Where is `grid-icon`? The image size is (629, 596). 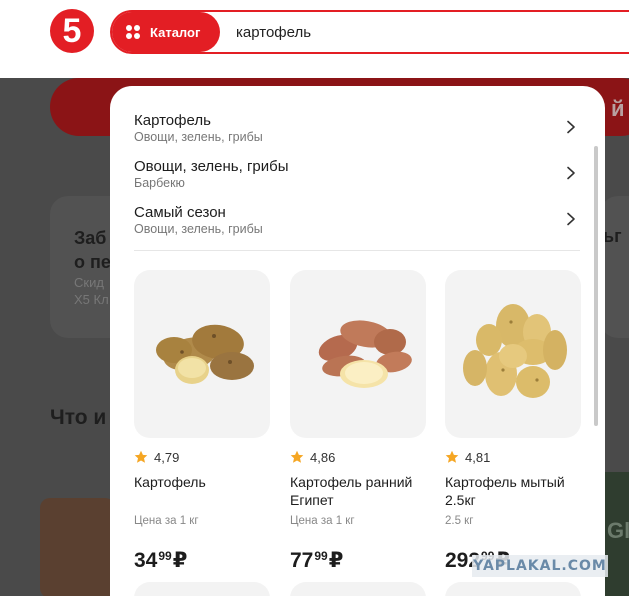 grid-icon is located at coordinates (133, 32).